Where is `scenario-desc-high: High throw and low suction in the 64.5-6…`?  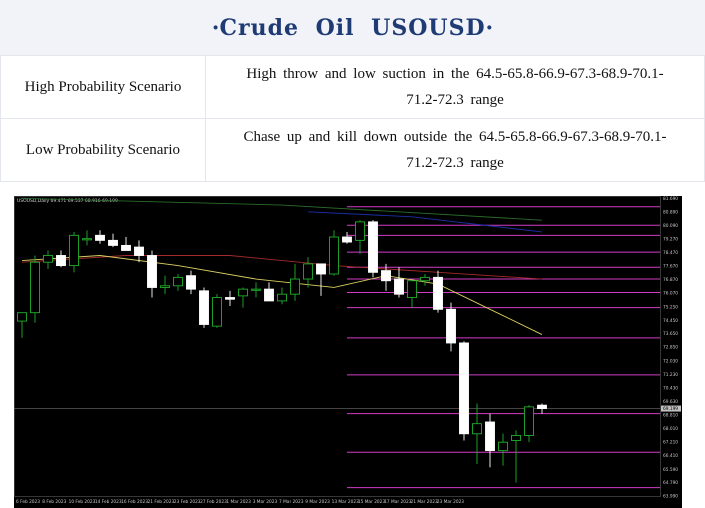
scenario-desc-high: High throw and low suction in the 64.5-6… is located at coordinates (455, 87).